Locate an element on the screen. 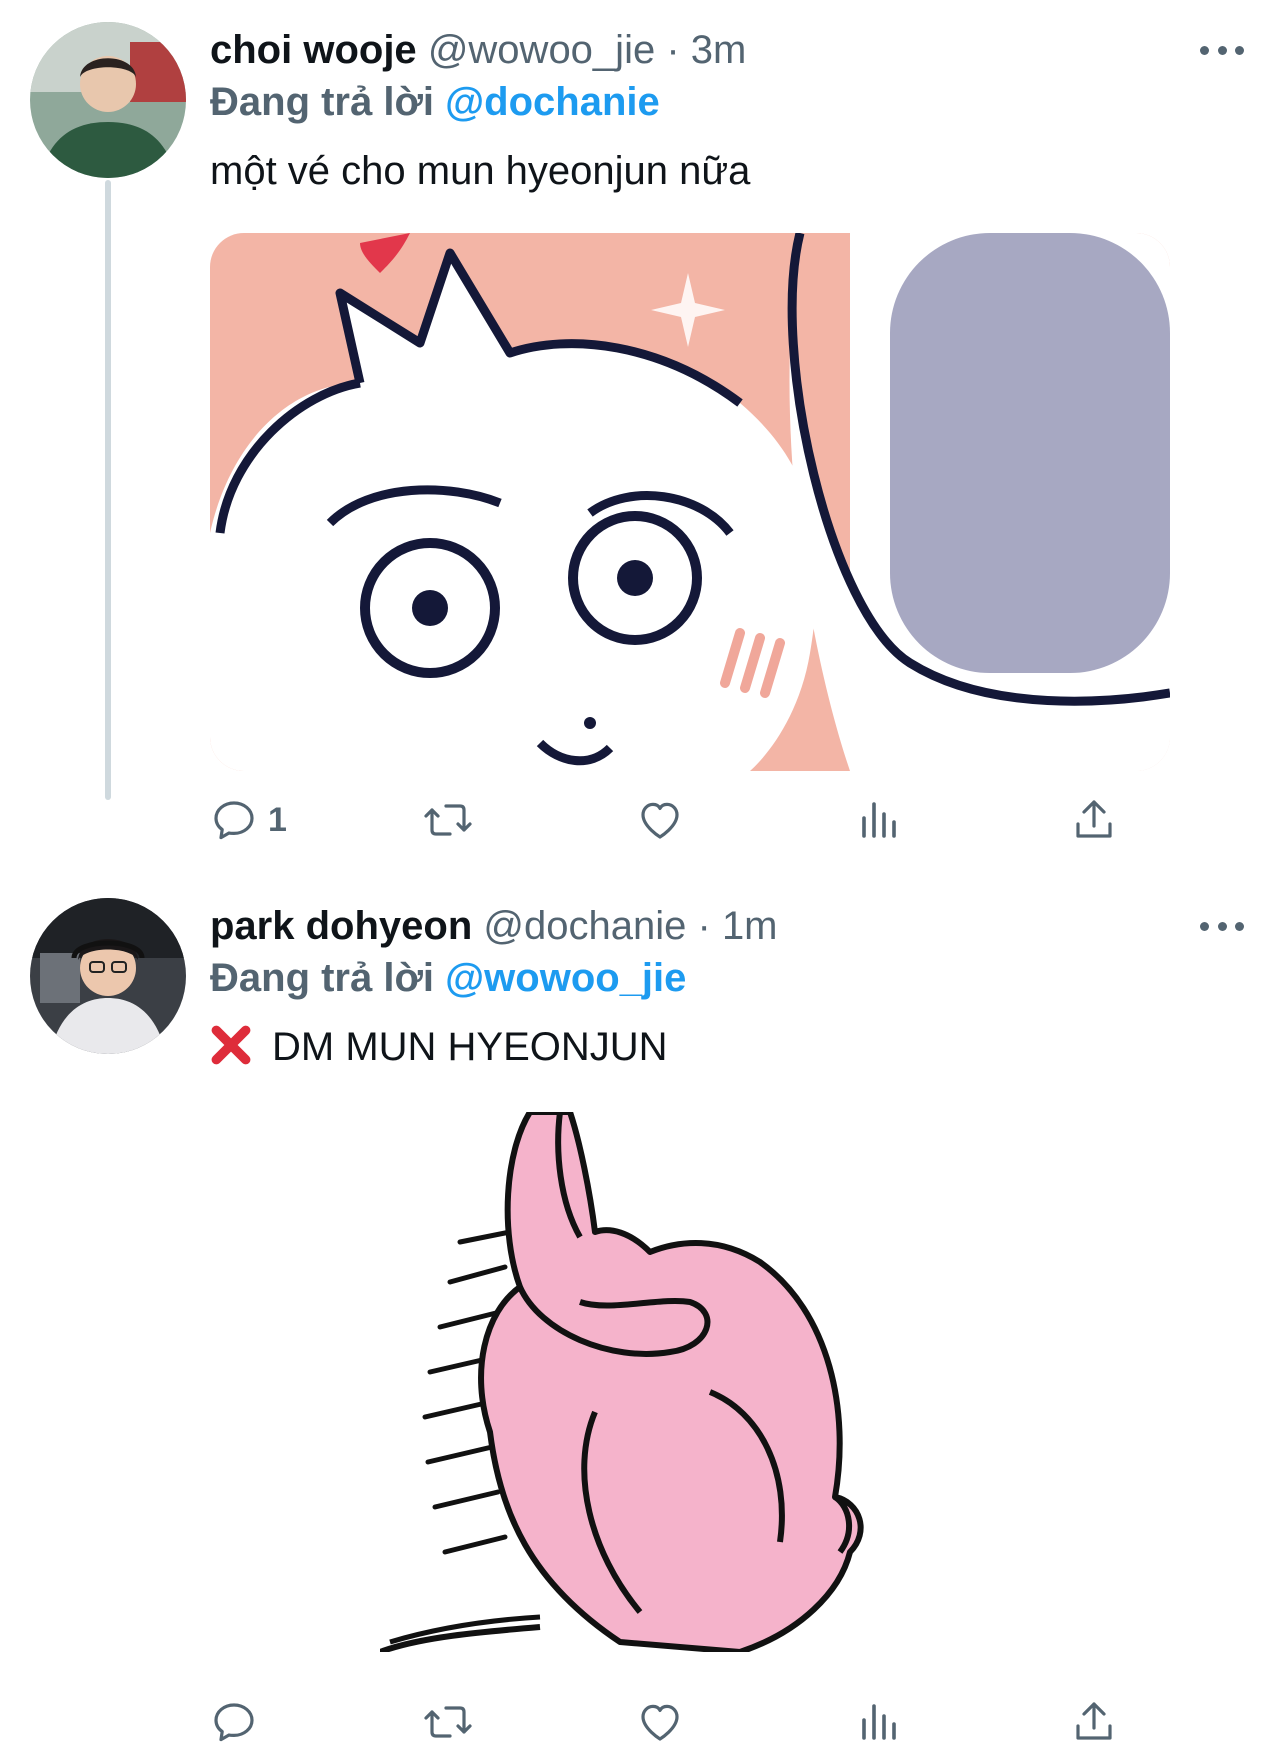 The height and width of the screenshot is (1752, 1284). tweet-media is located at coordinates (640, 1382).